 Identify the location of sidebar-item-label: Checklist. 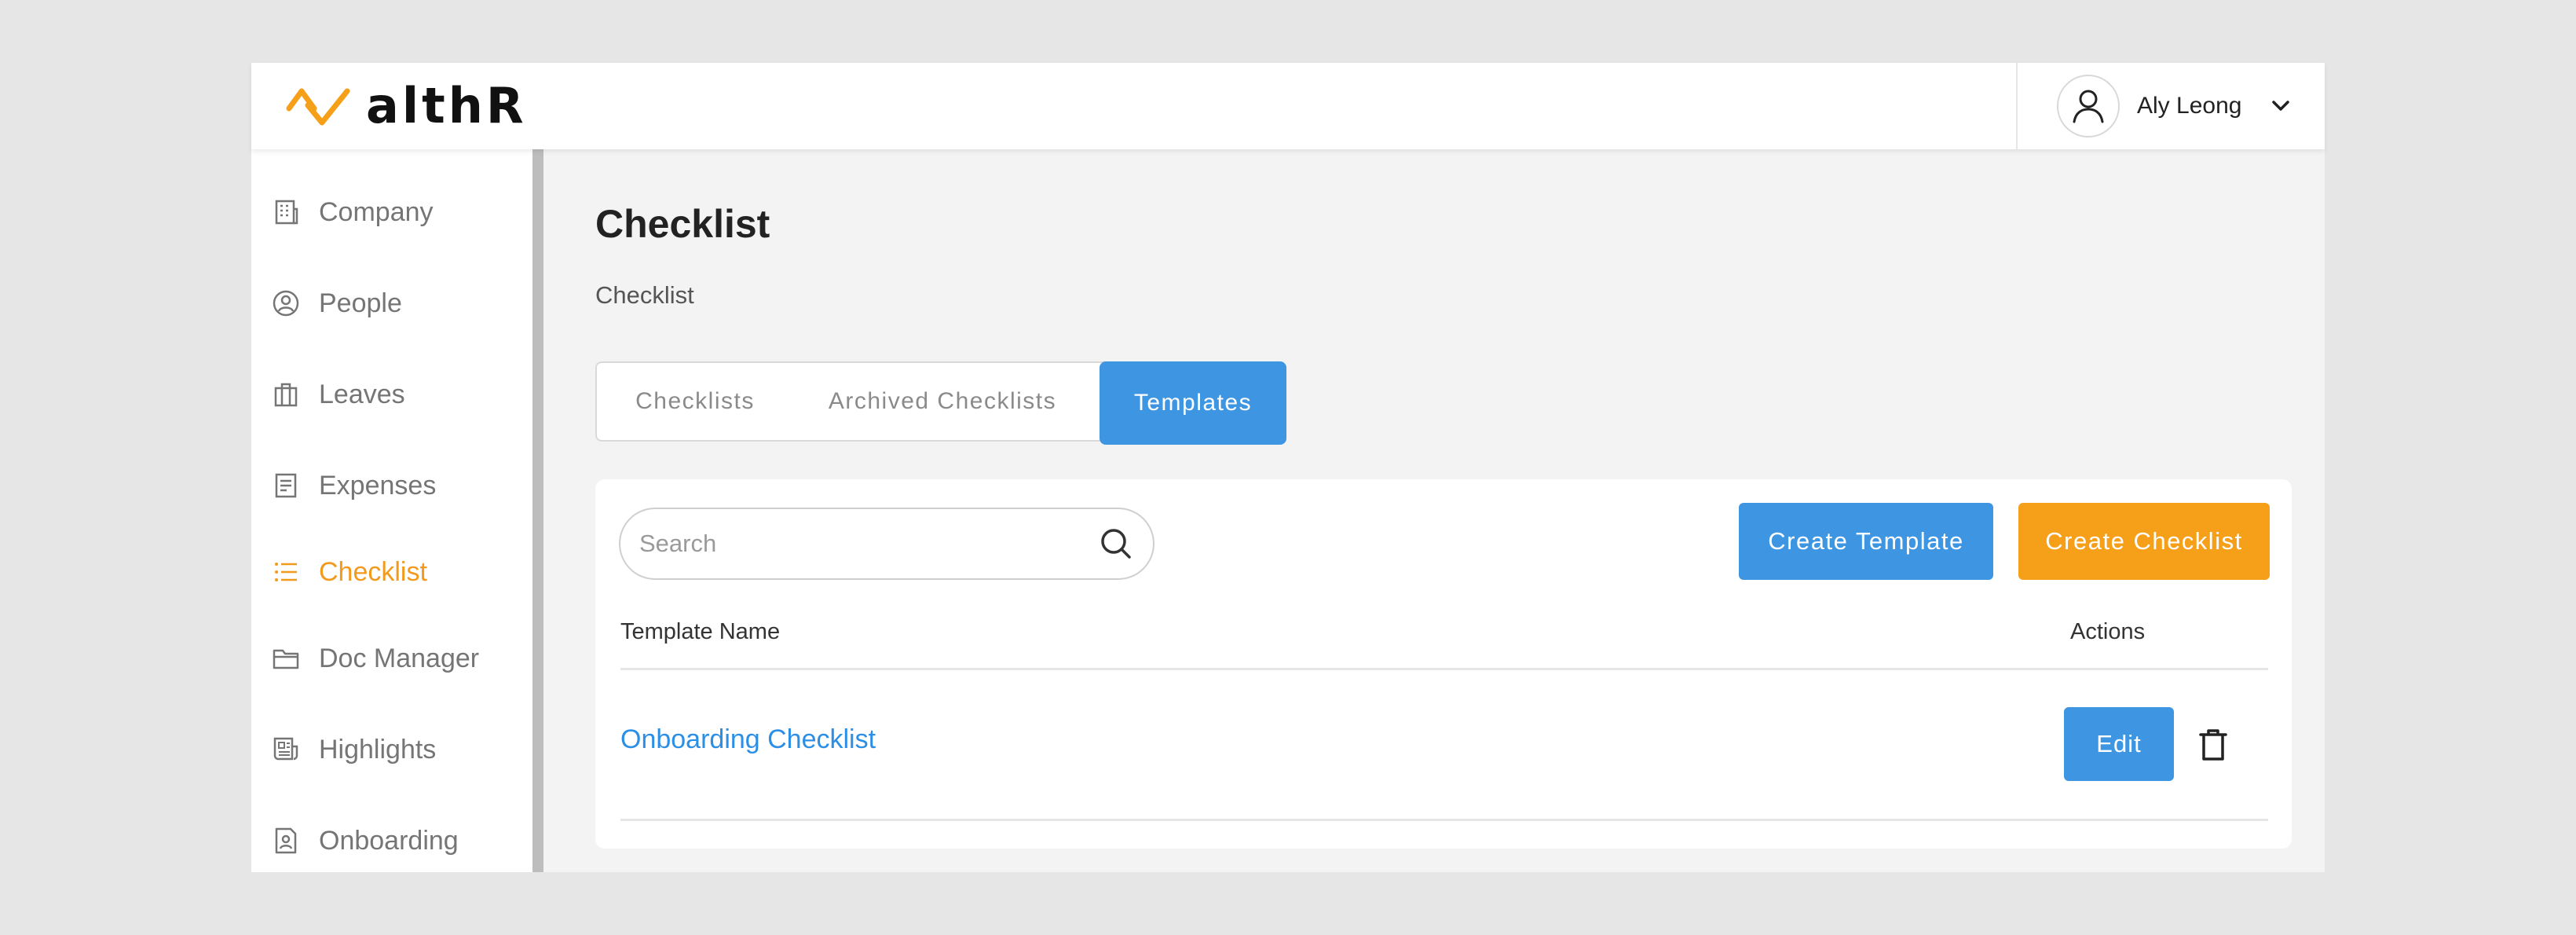
(373, 571).